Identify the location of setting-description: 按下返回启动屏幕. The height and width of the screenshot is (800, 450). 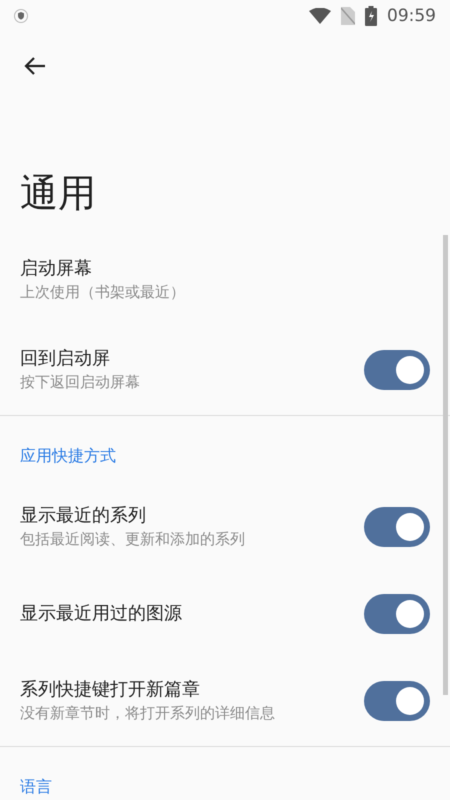
(80, 382).